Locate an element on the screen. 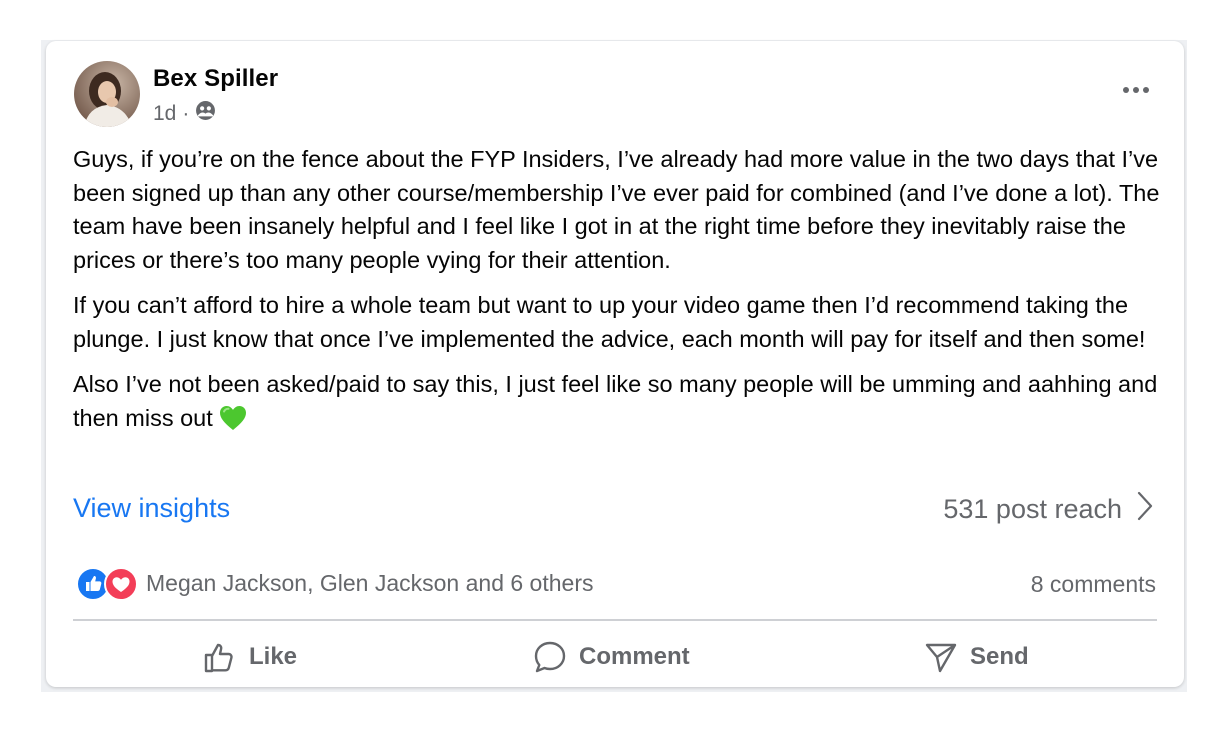 The width and height of the screenshot is (1219, 732). post-reach: 531 post reach is located at coordinates (1048, 509).